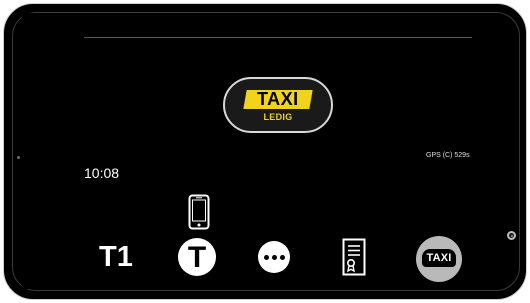  Describe the element at coordinates (18, 157) in the screenshot. I see `camera-dot` at that location.